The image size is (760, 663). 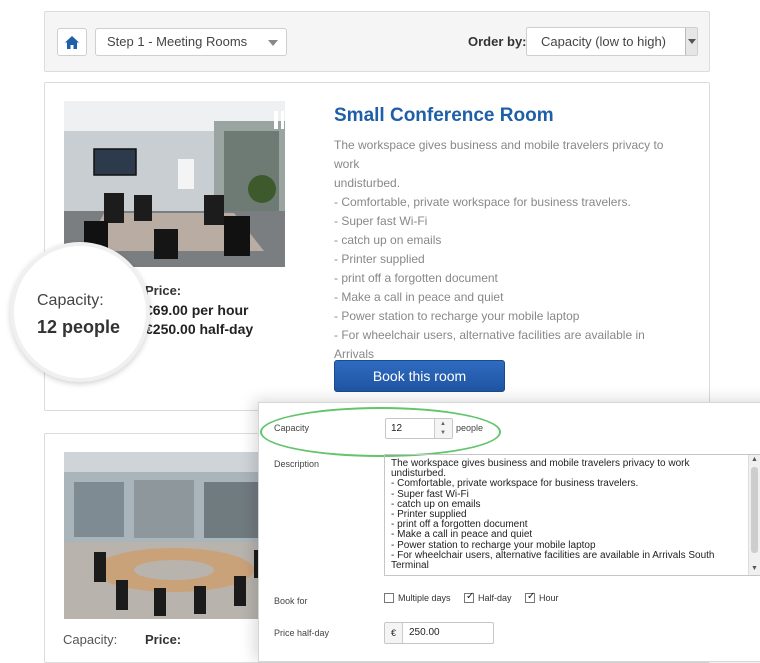 I want to click on capacity-label: Capacity:, so click(x=70, y=300).